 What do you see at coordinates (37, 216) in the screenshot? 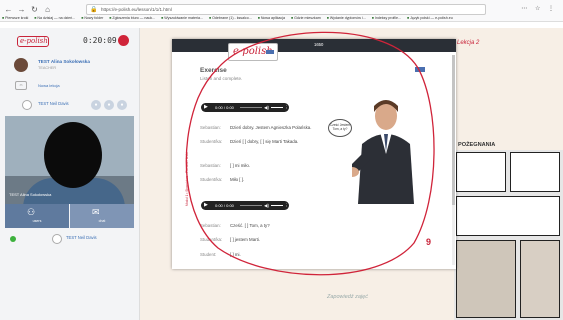
I see `tab-users: ⚇ users` at bounding box center [37, 216].